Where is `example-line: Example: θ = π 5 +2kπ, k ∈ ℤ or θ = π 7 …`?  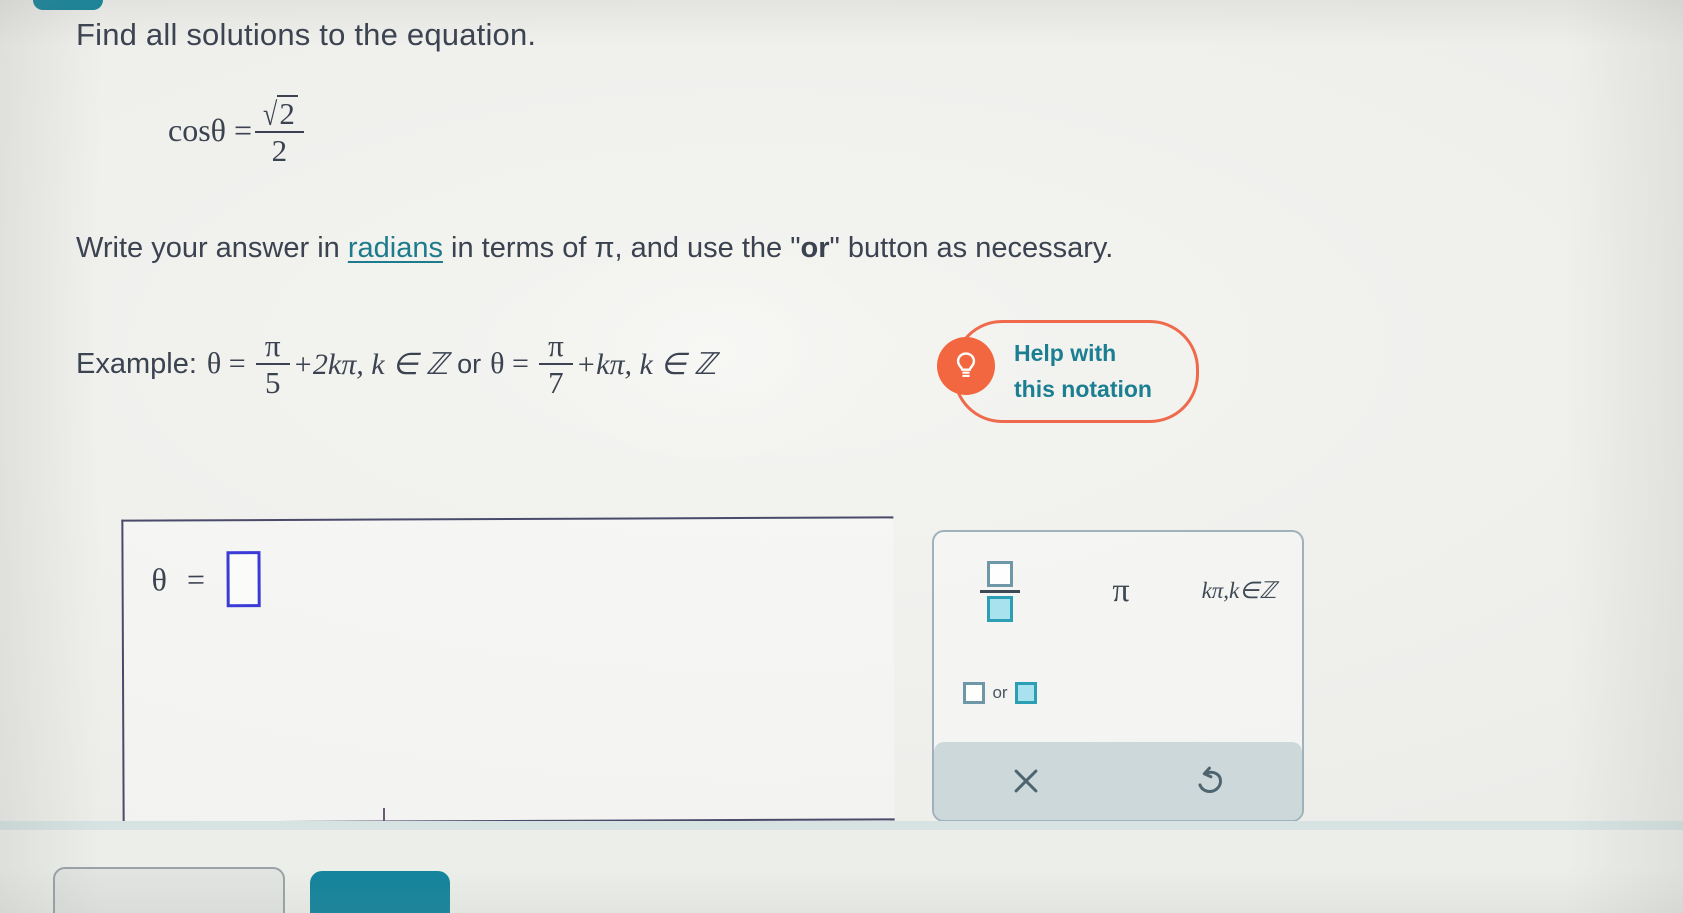
example-line: Example: θ = π 5 +2kπ, k ∈ ℤ or θ = π 7 … is located at coordinates (396, 364).